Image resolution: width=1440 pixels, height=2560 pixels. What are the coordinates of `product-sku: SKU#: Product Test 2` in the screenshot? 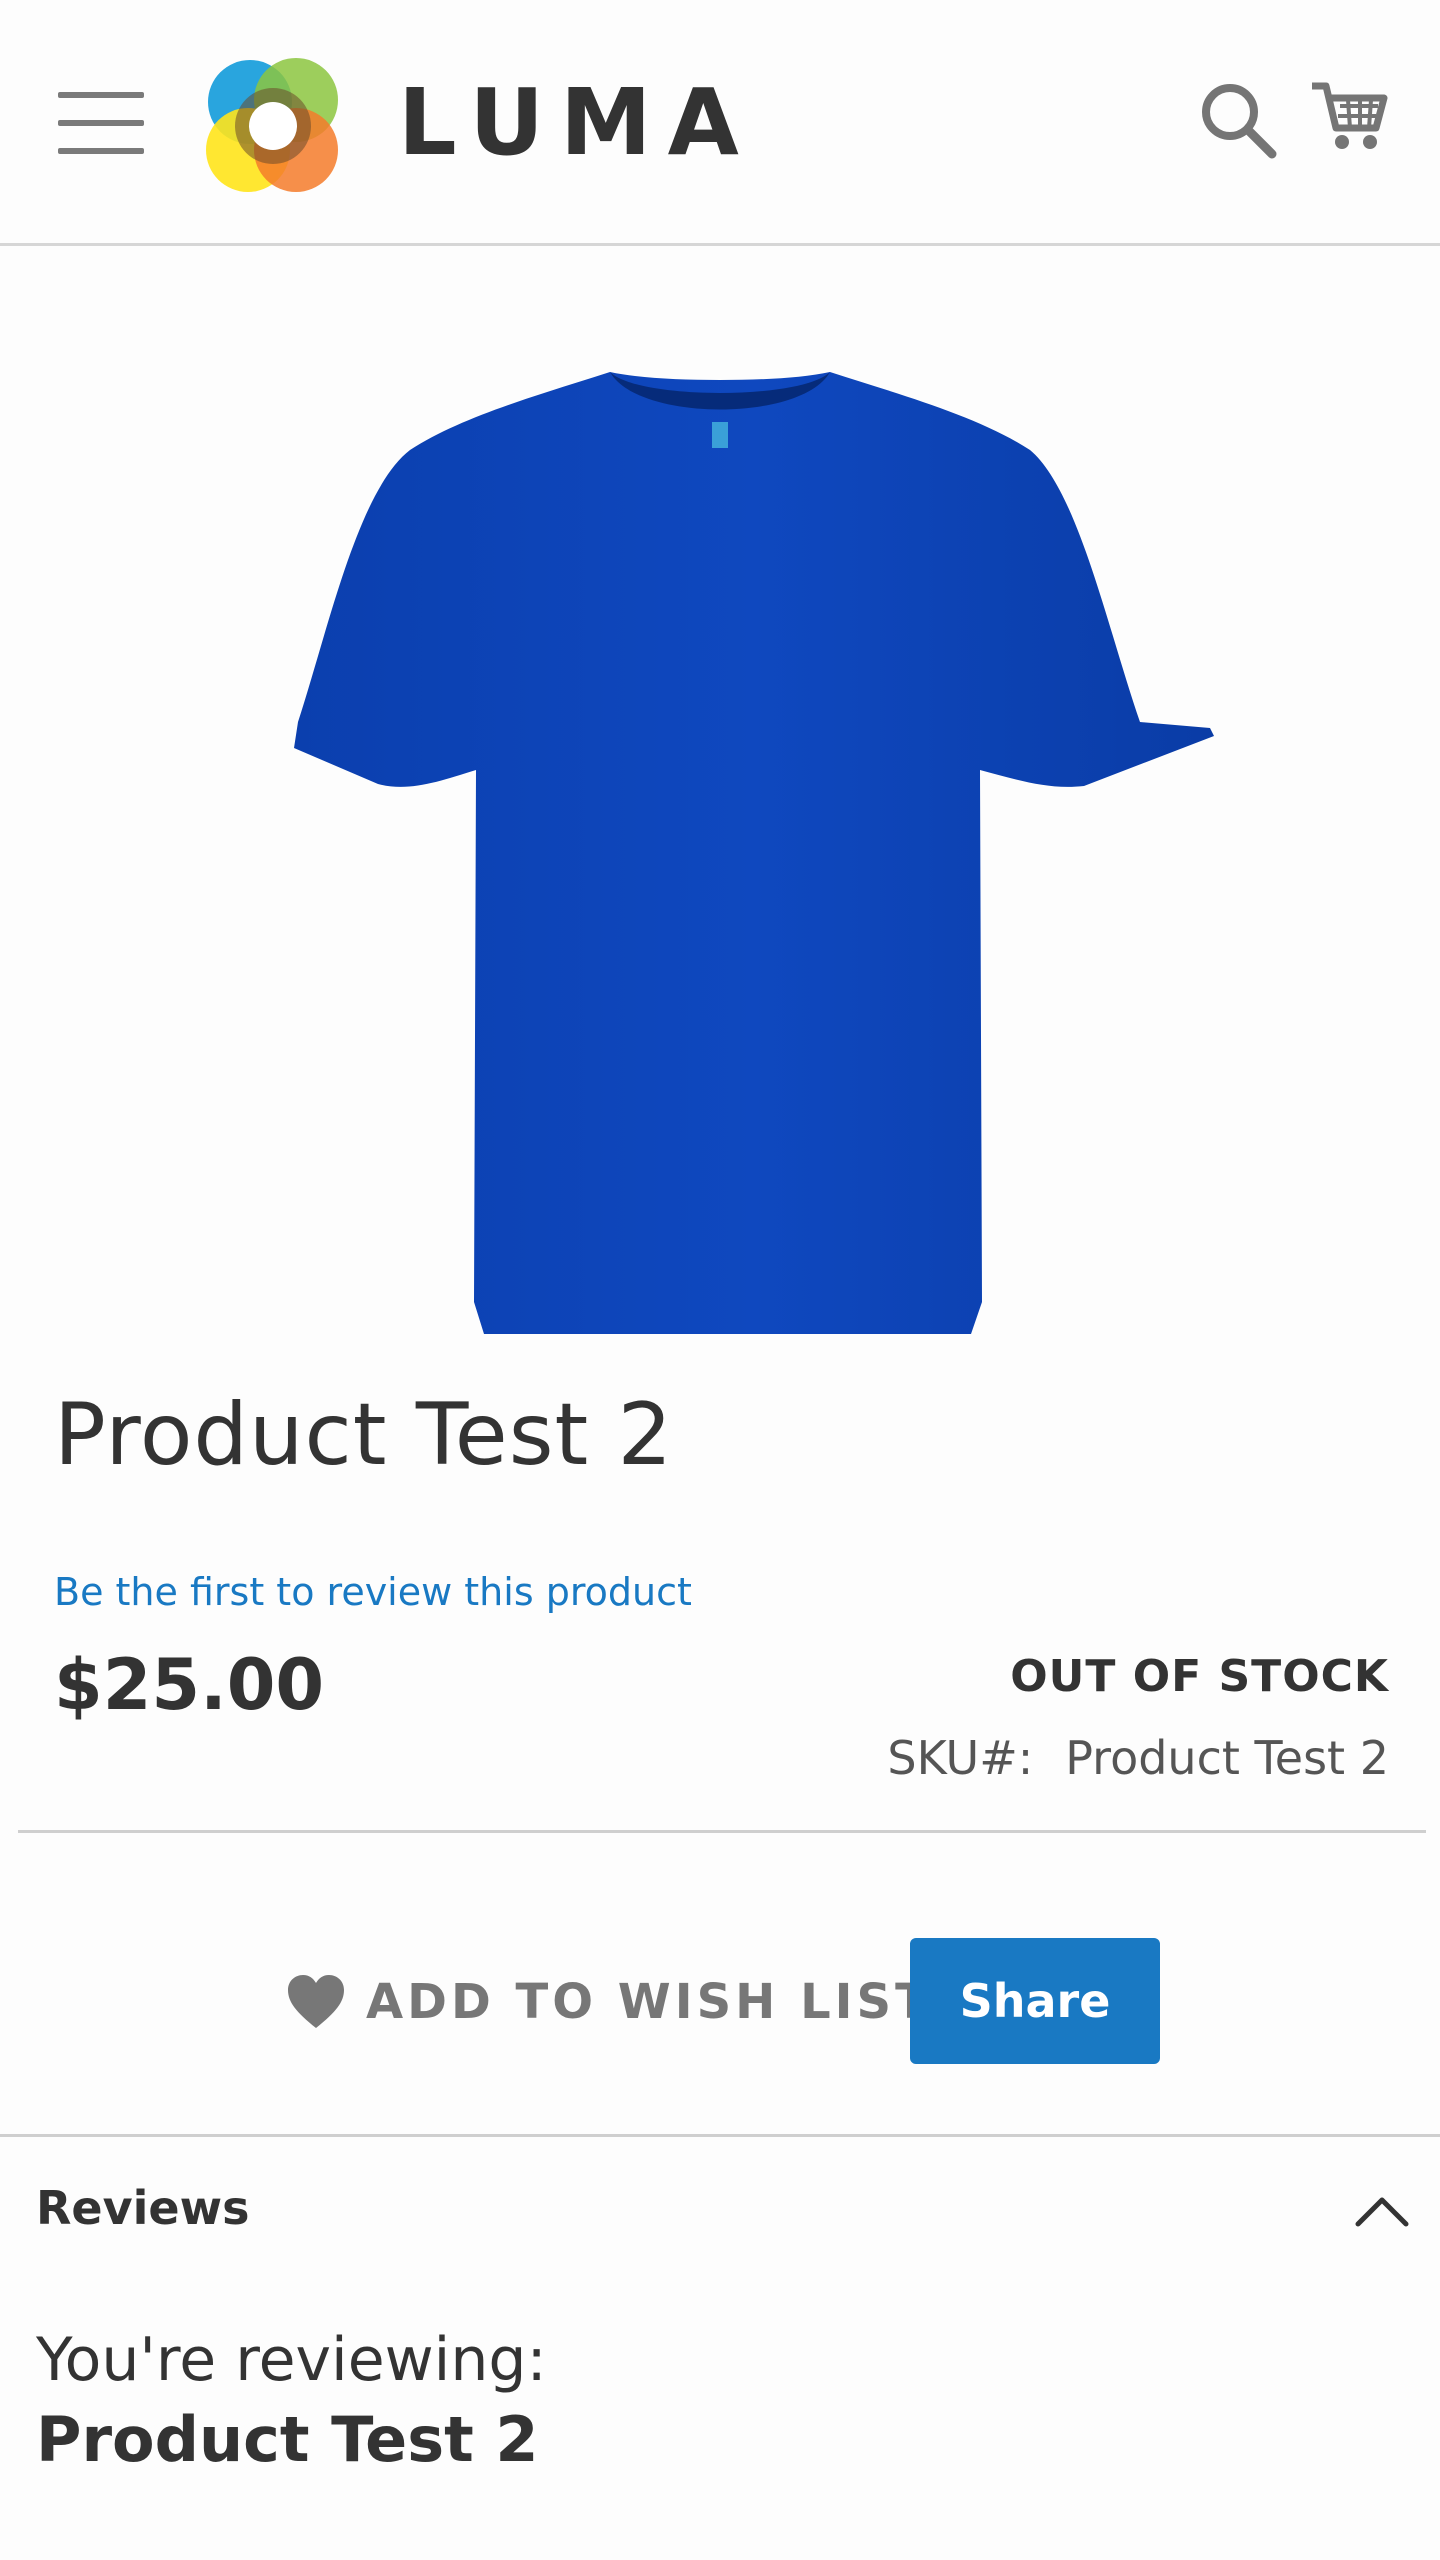 It's located at (1138, 1758).